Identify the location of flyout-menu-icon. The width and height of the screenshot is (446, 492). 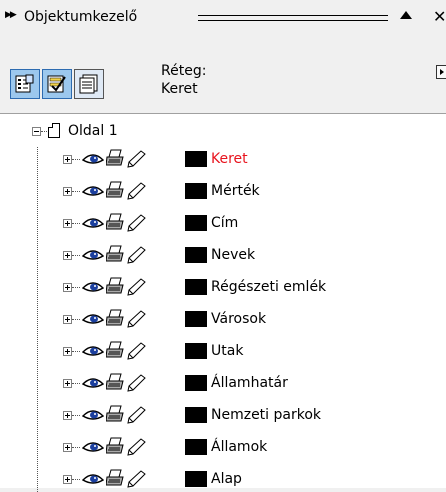
(441, 72).